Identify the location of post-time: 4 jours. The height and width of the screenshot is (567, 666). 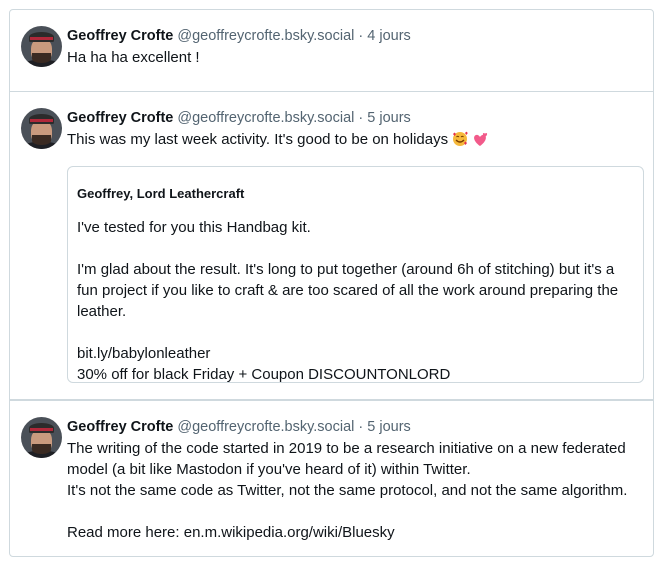
(389, 36).